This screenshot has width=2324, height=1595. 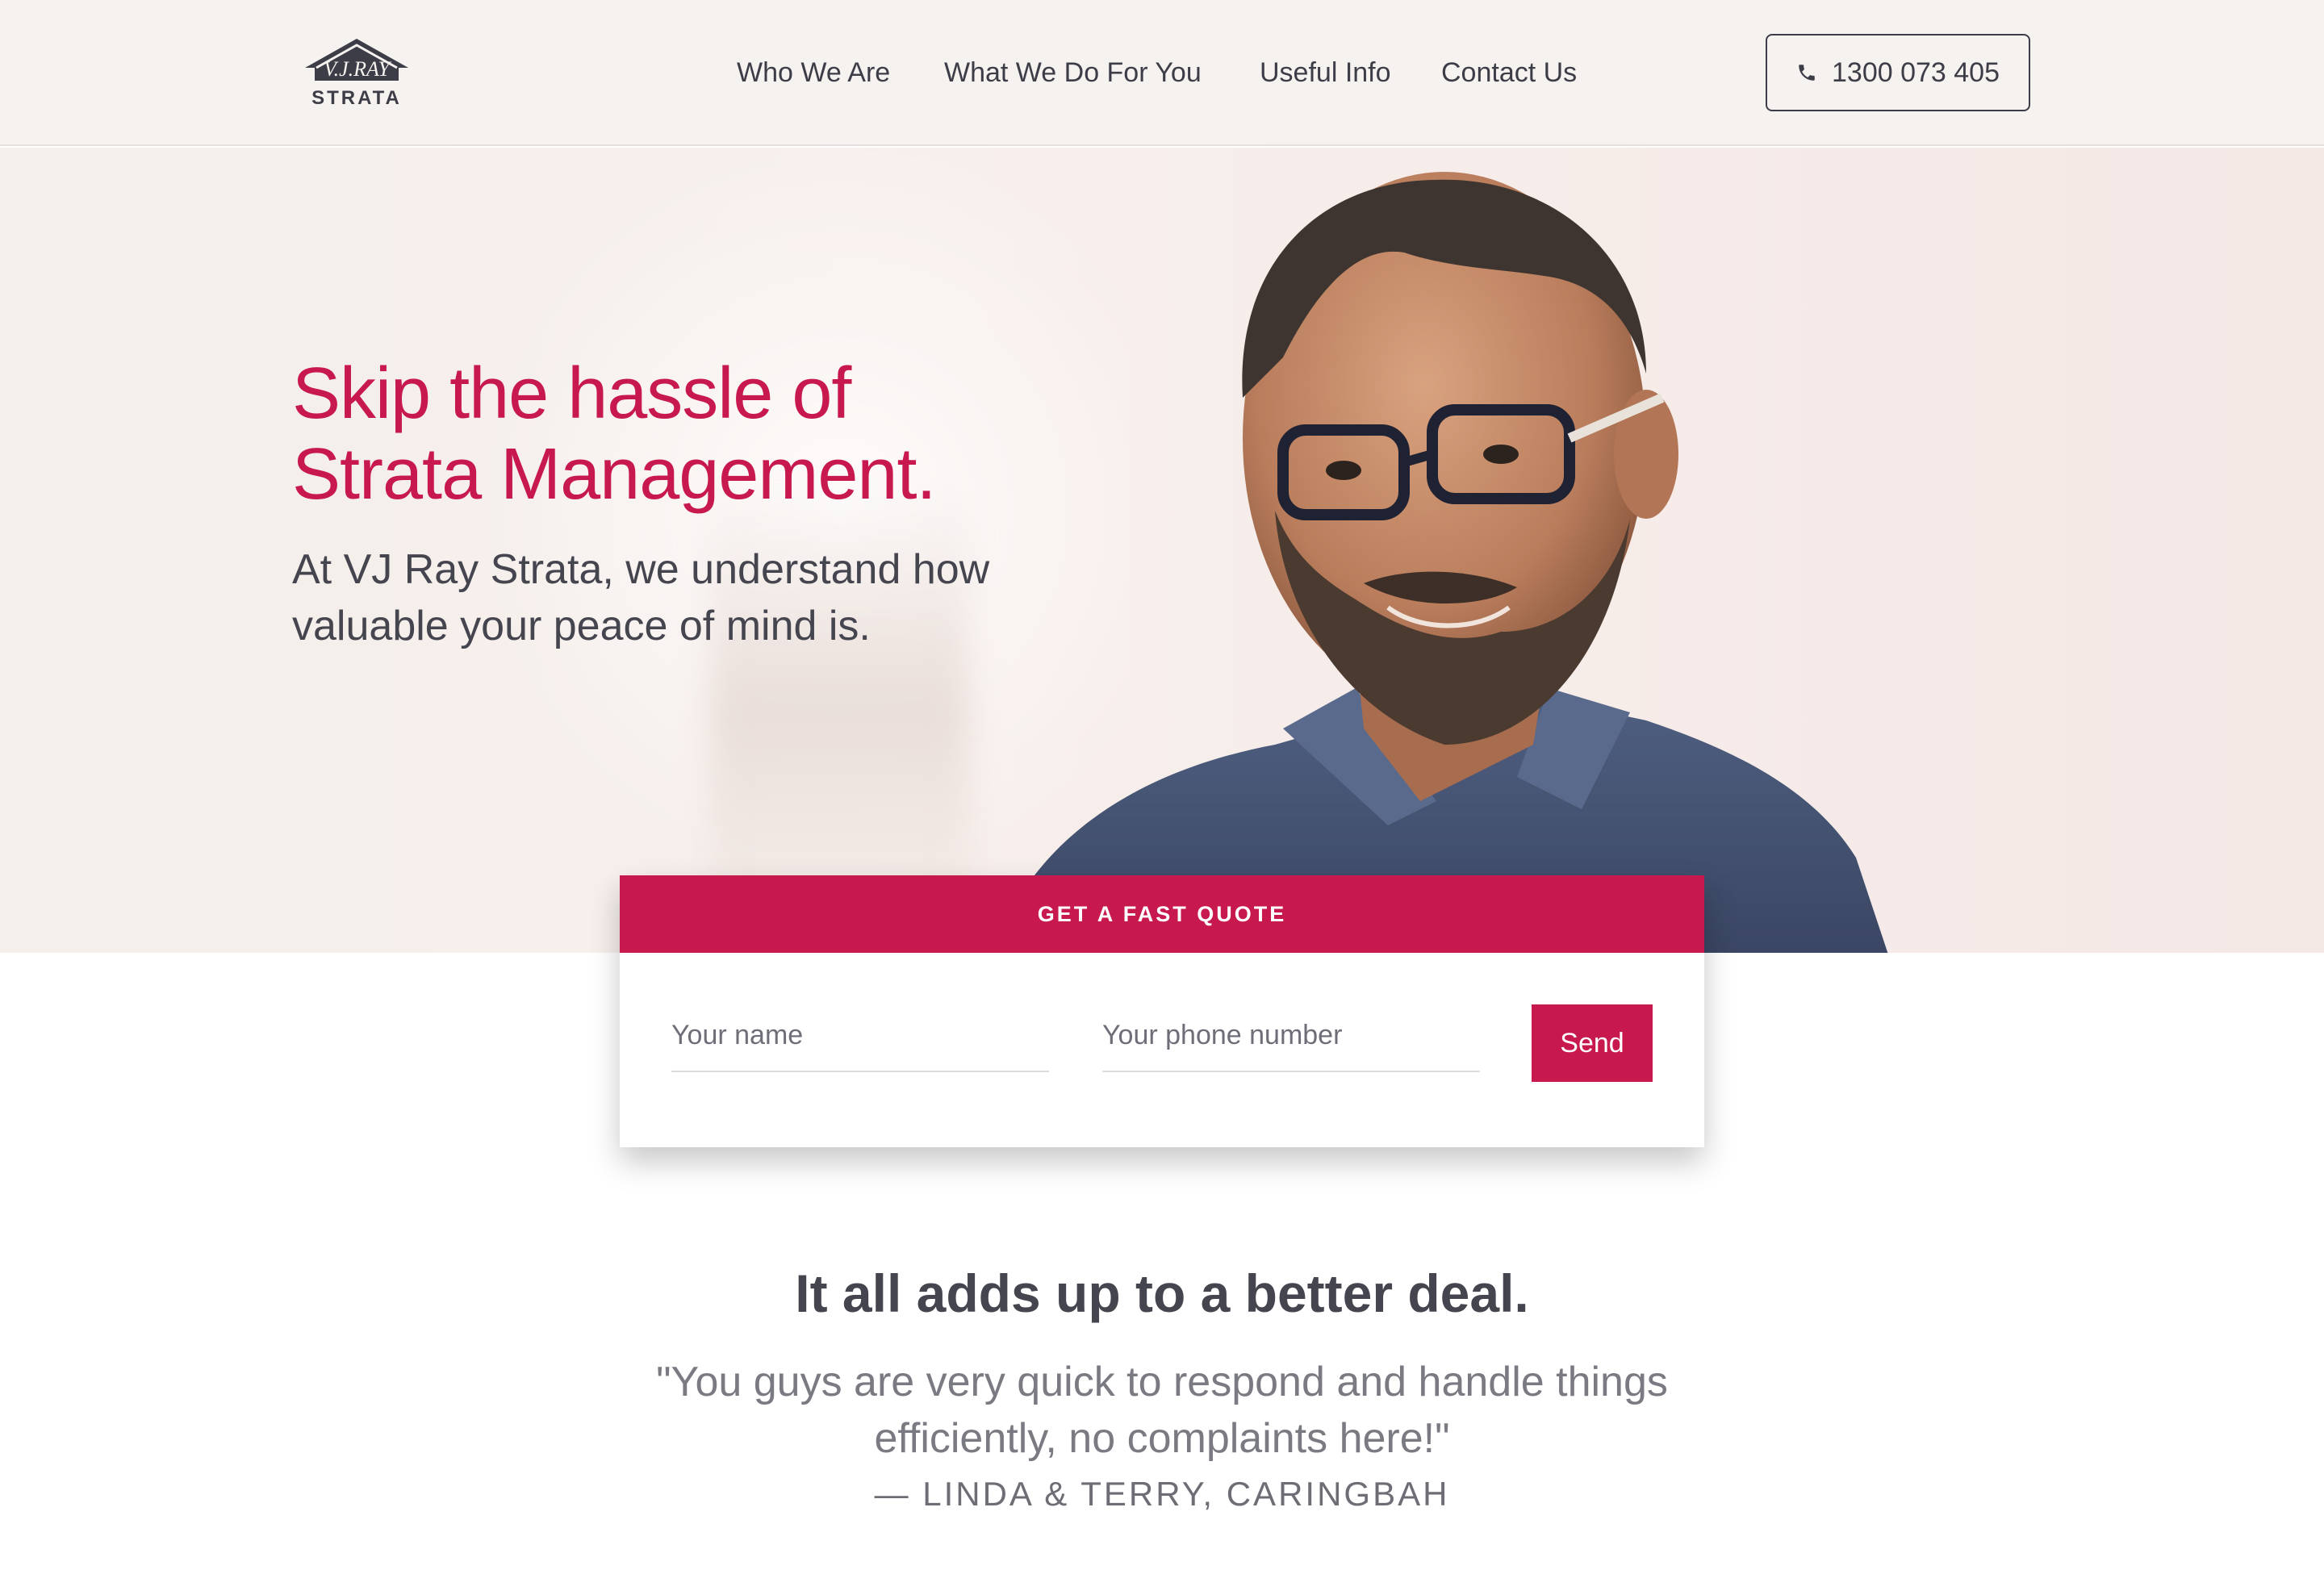 What do you see at coordinates (1807, 73) in the screenshot?
I see `phone-icon` at bounding box center [1807, 73].